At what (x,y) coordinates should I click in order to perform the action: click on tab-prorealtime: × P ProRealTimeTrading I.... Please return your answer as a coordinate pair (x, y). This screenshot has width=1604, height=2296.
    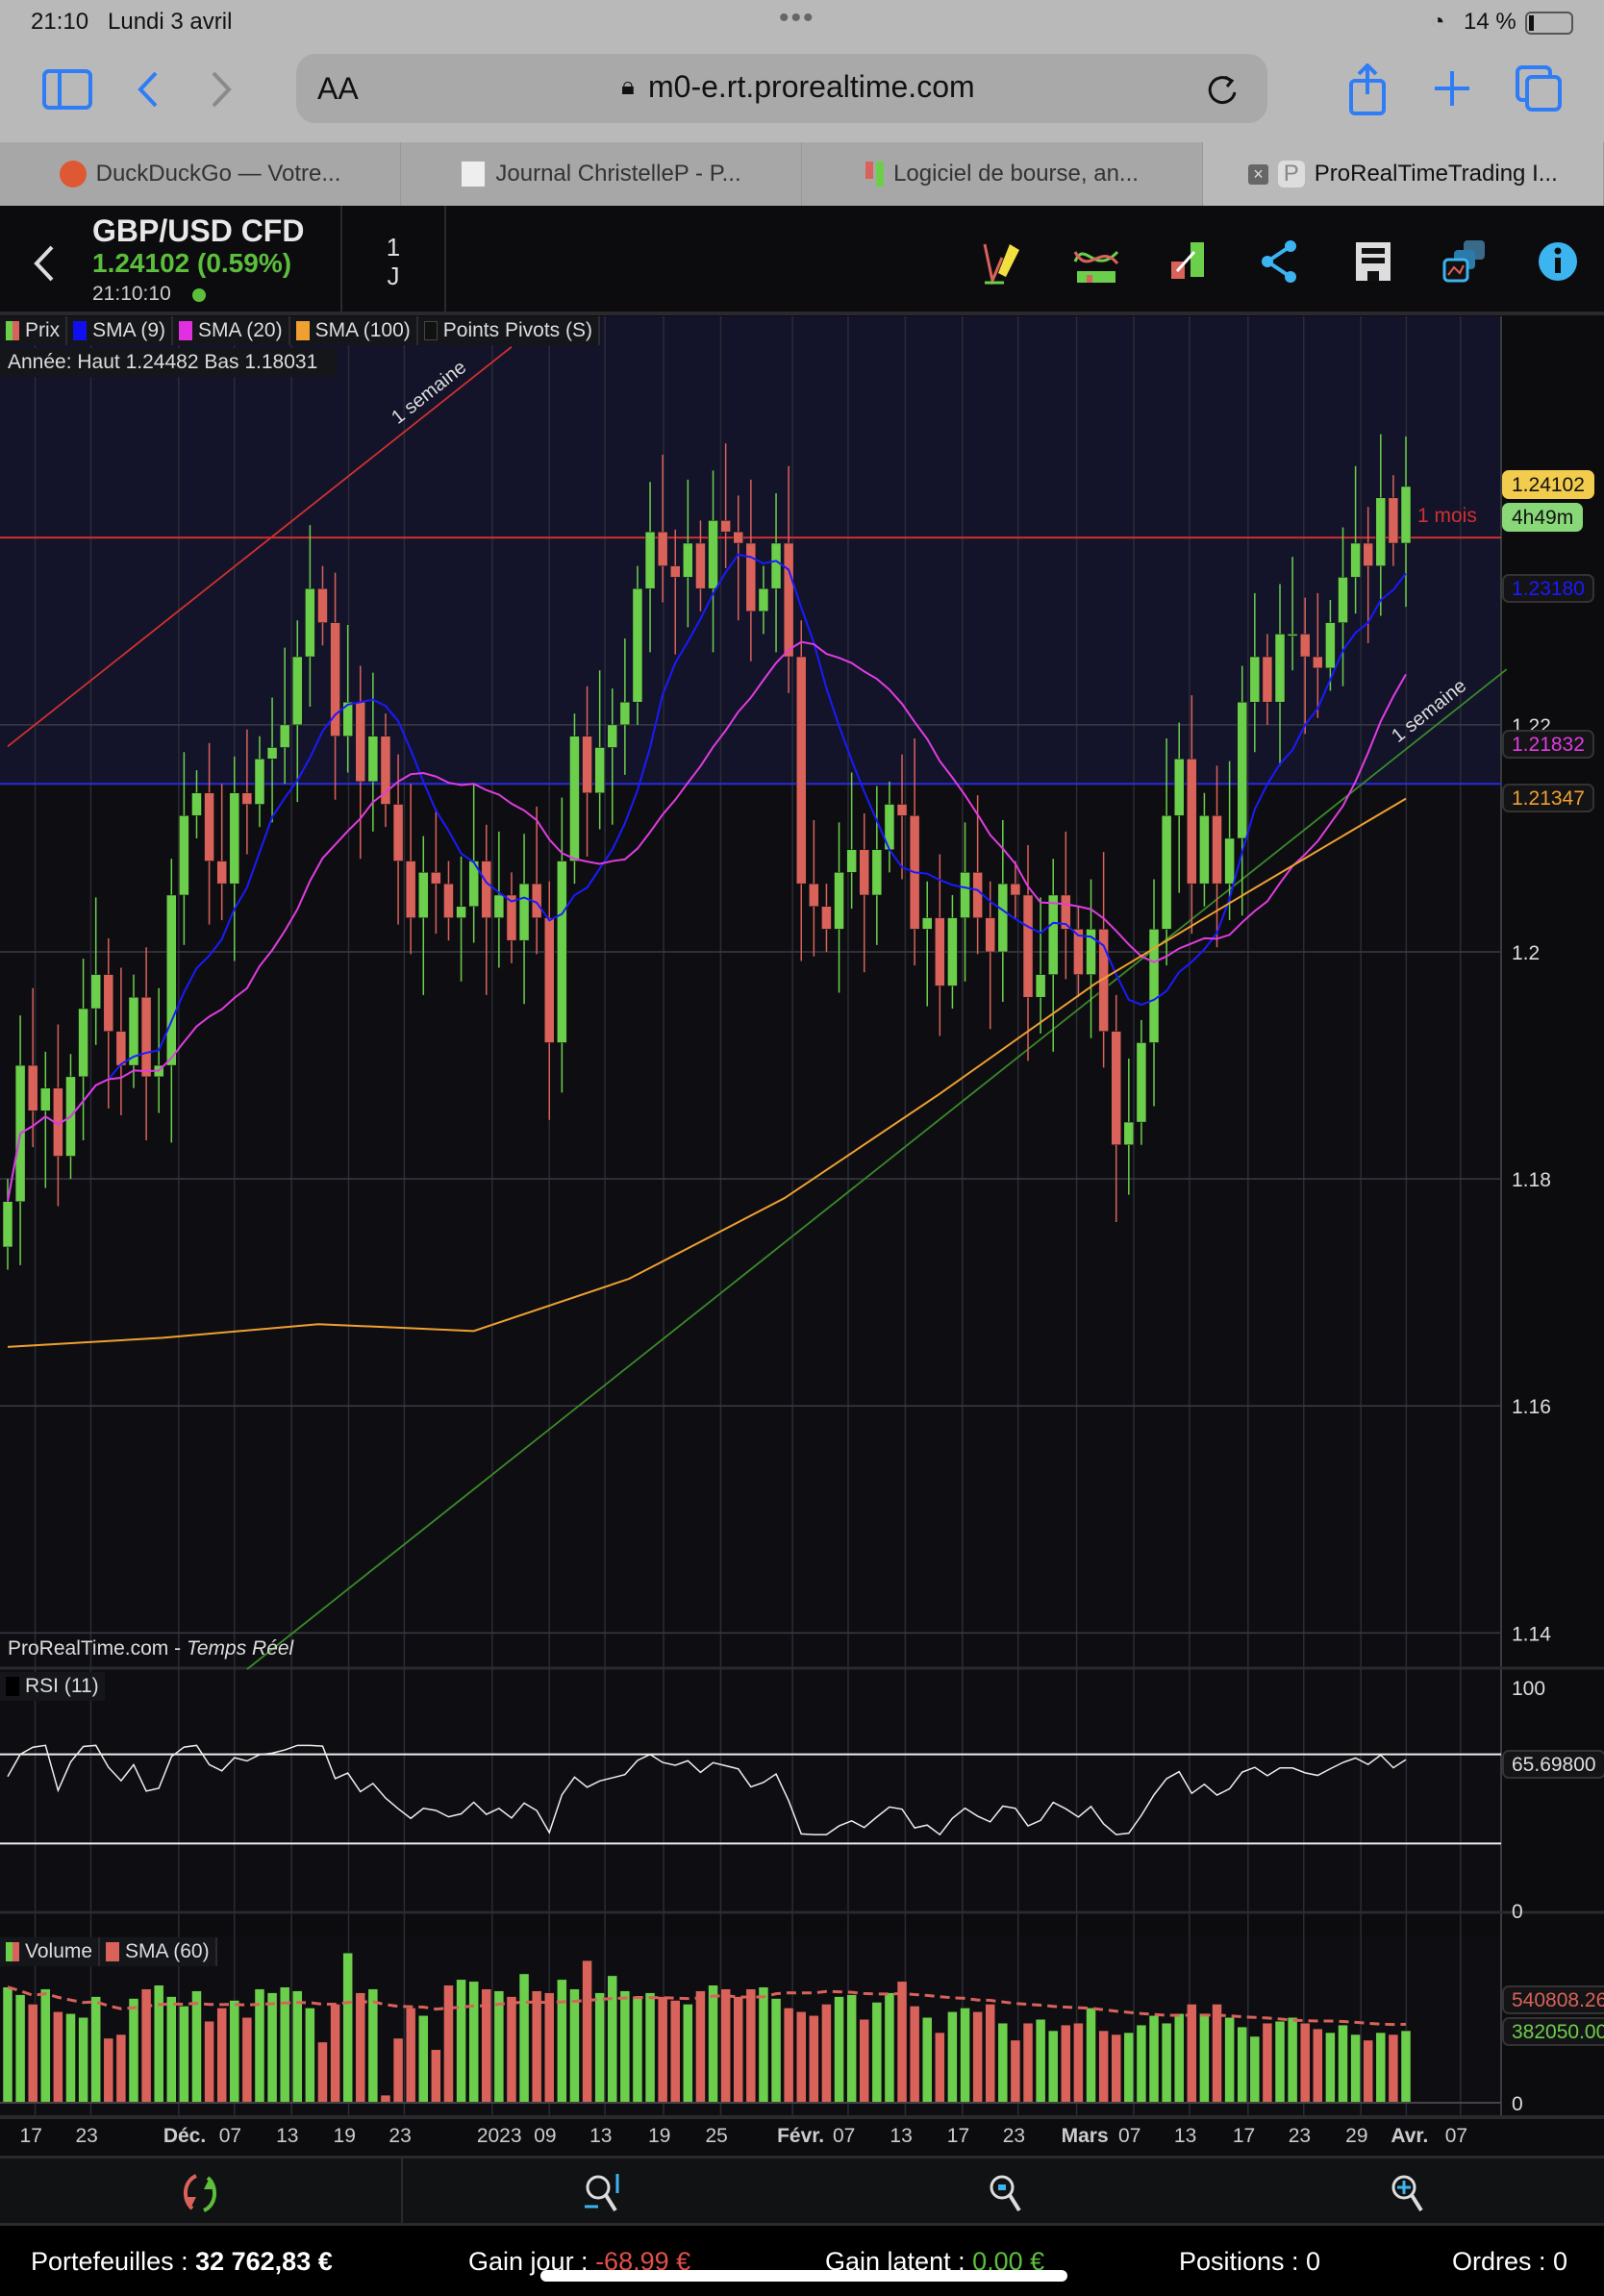
    Looking at the image, I should click on (1403, 174).